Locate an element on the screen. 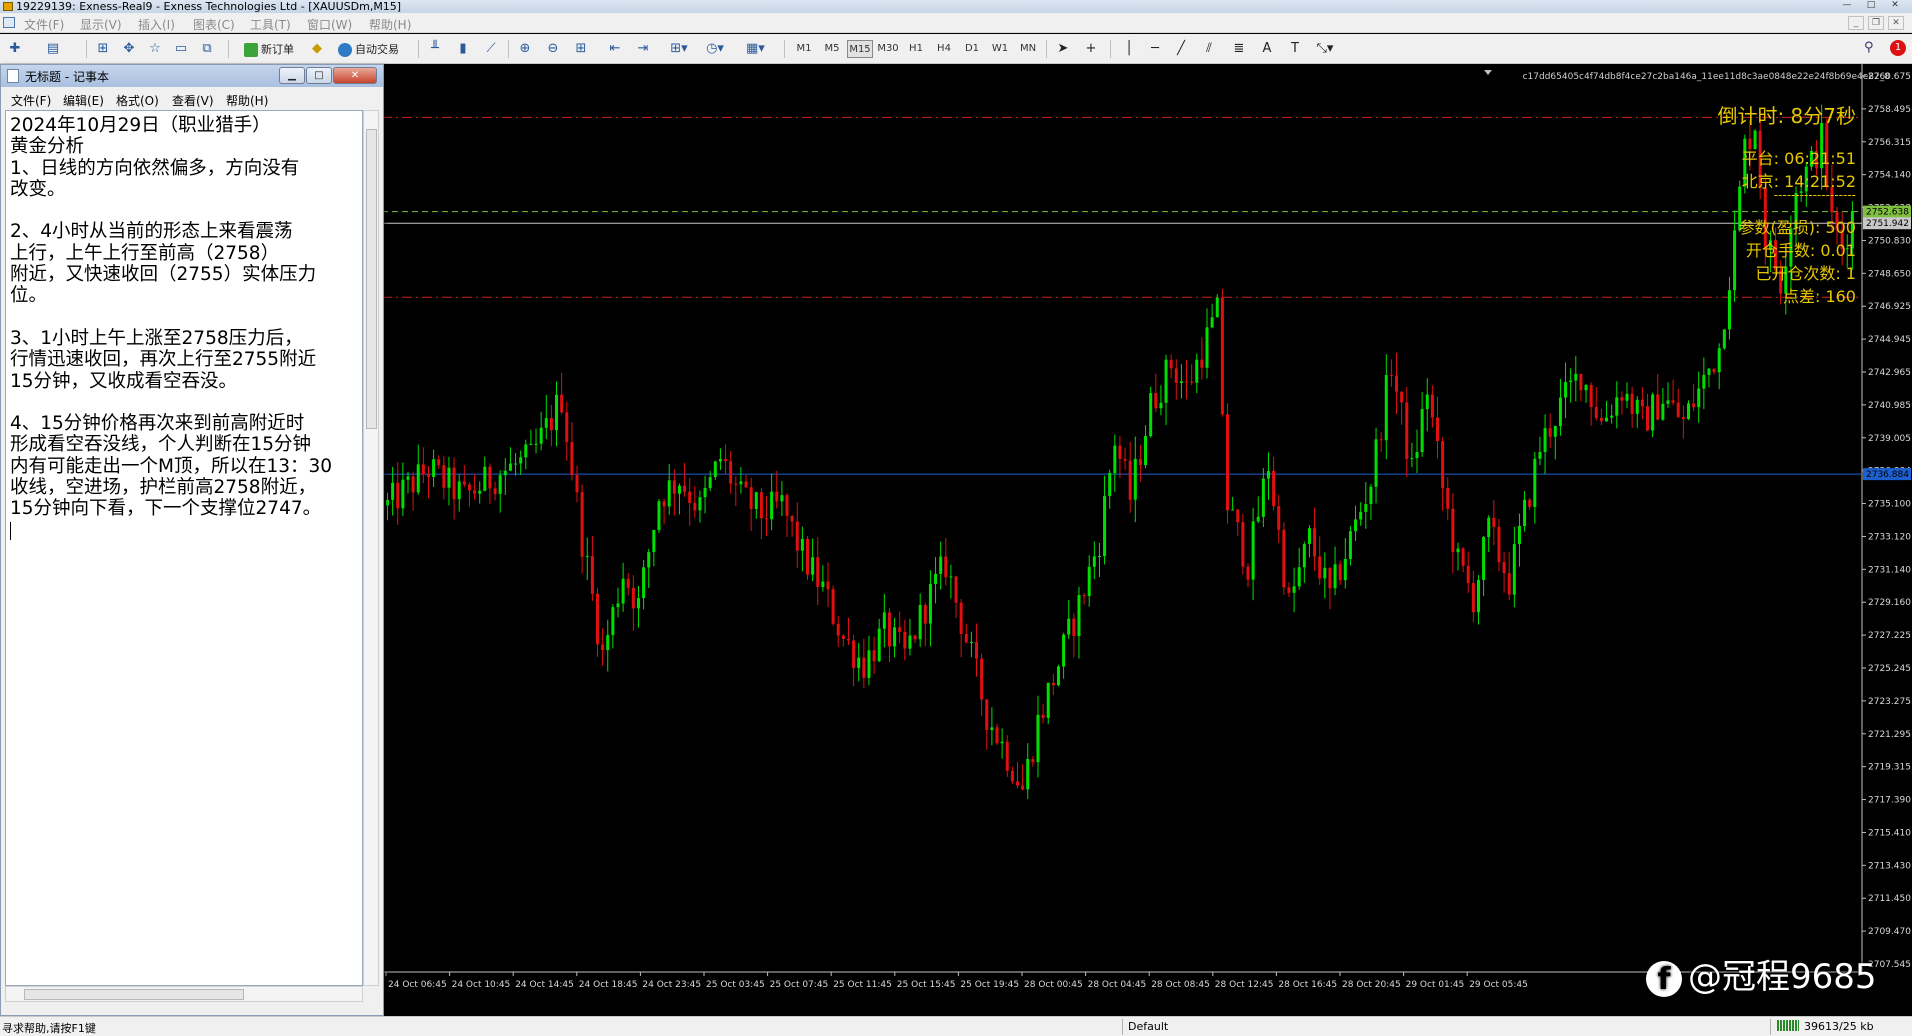 The width and height of the screenshot is (1912, 1036). close-button: ✕ is located at coordinates (1895, 5).